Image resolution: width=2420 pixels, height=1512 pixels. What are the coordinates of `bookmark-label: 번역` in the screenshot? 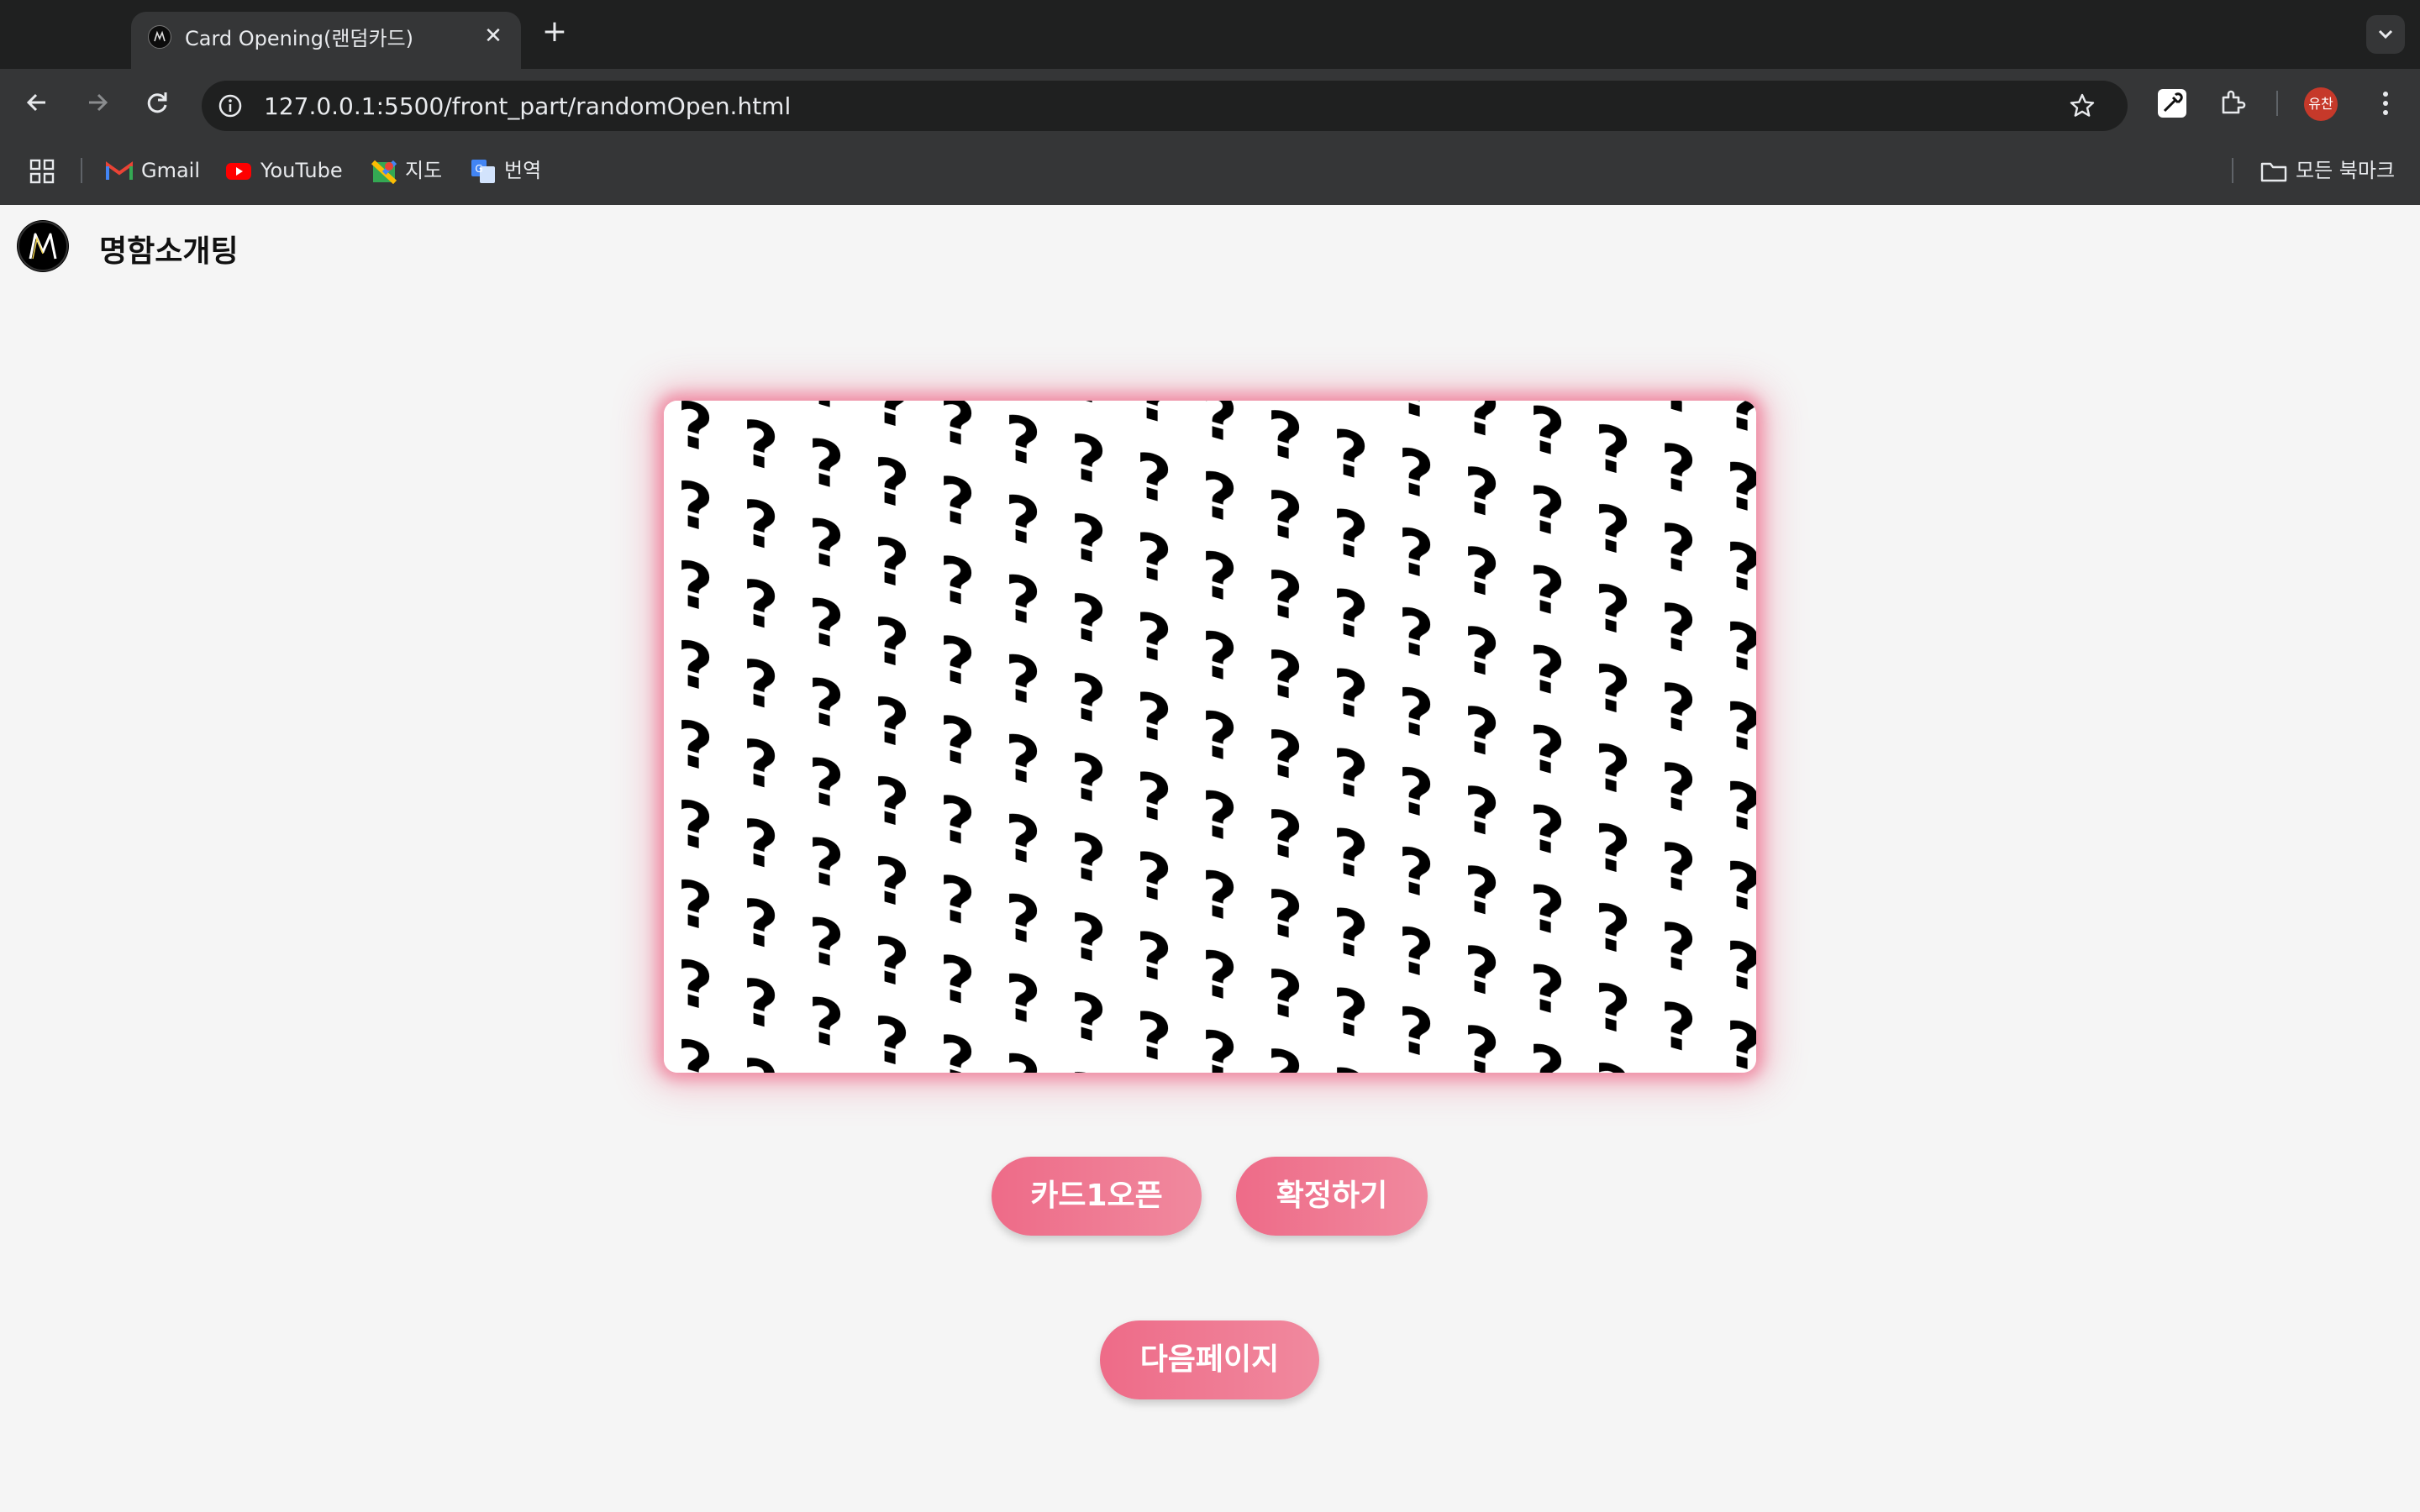 It's located at (523, 170).